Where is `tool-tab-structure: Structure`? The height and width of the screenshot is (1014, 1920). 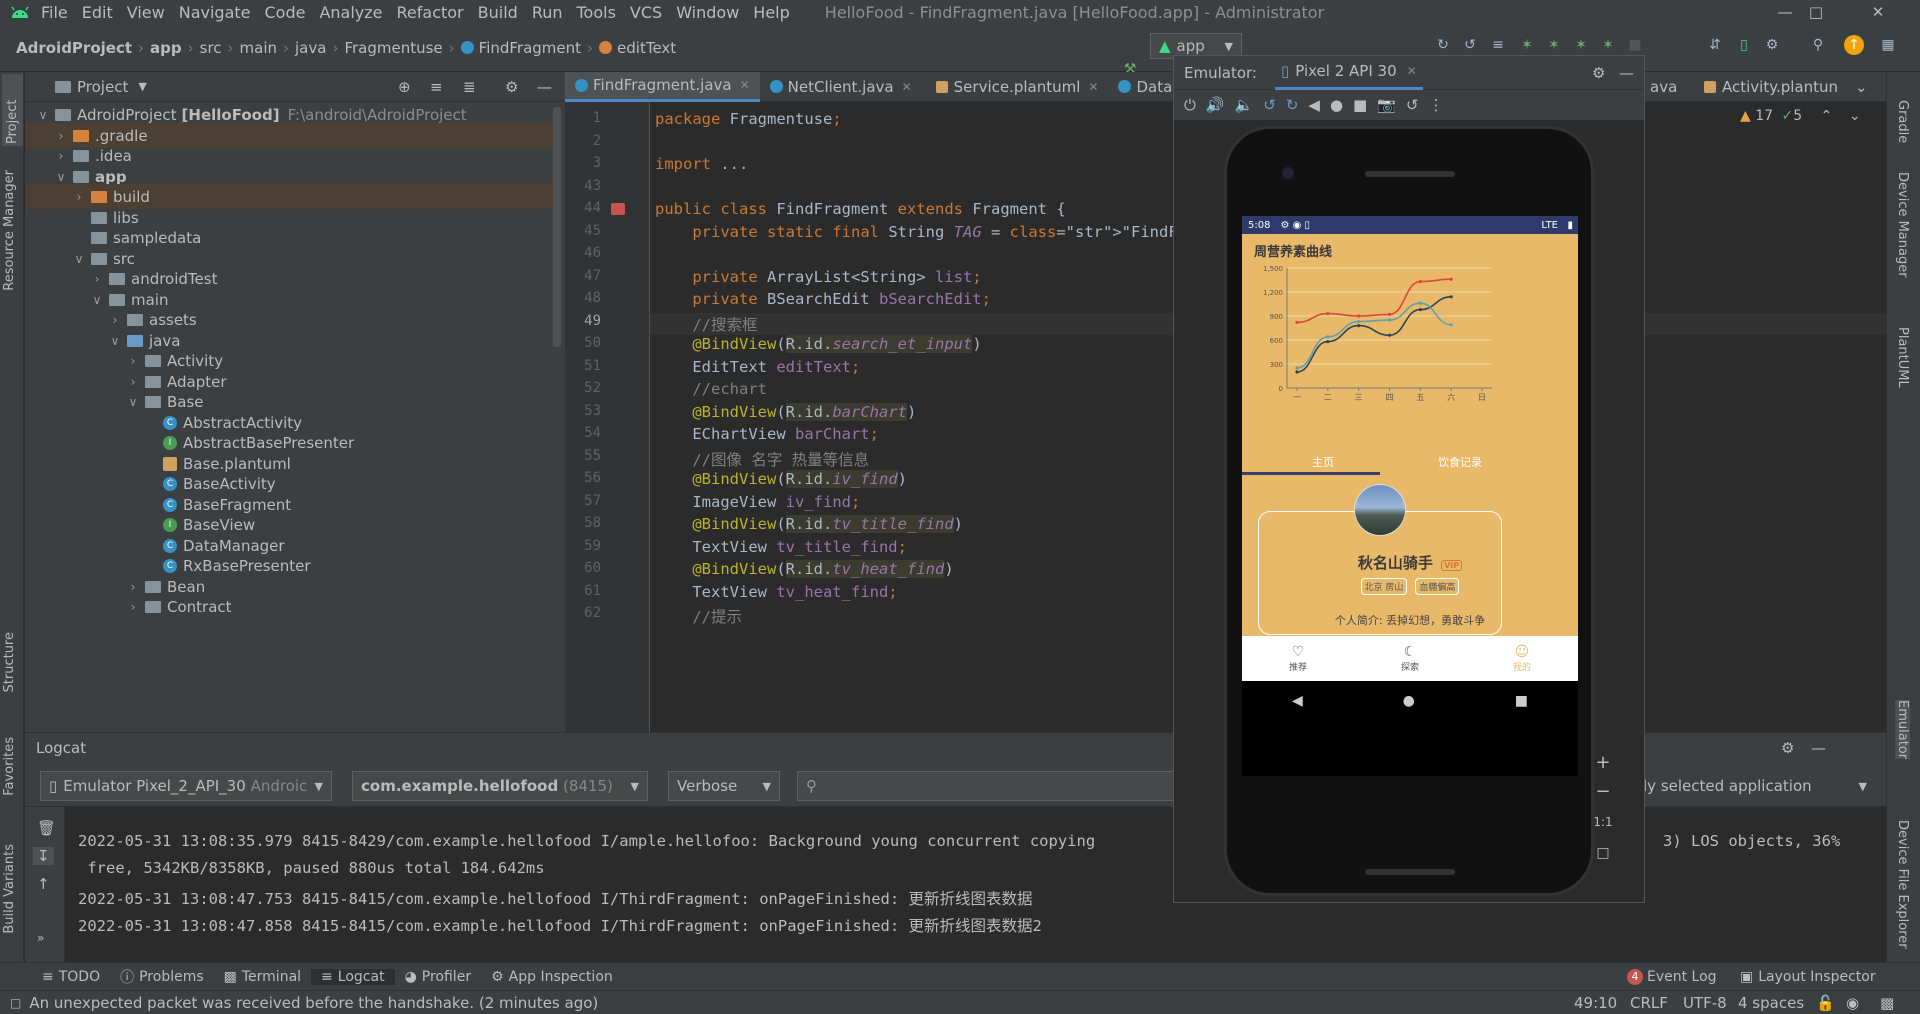 tool-tab-structure: Structure is located at coordinates (9, 662).